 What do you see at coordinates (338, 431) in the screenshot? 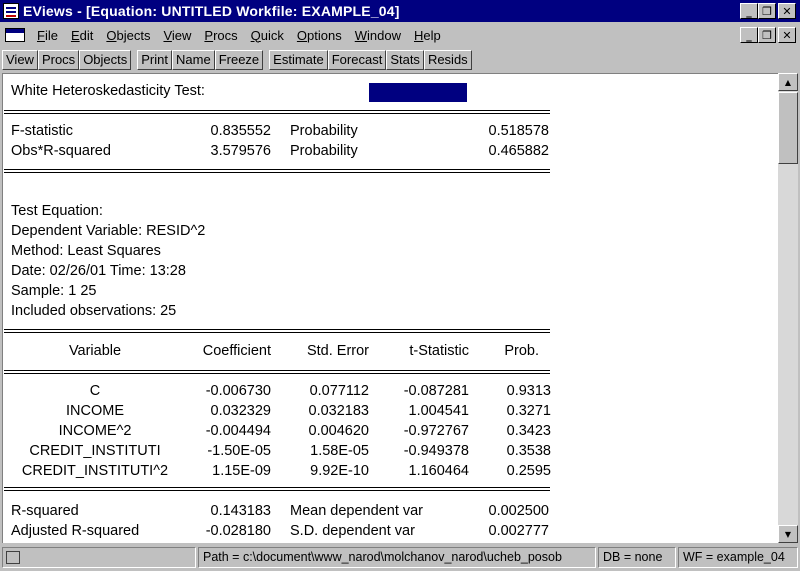
I see `std-error: 0.004620` at bounding box center [338, 431].